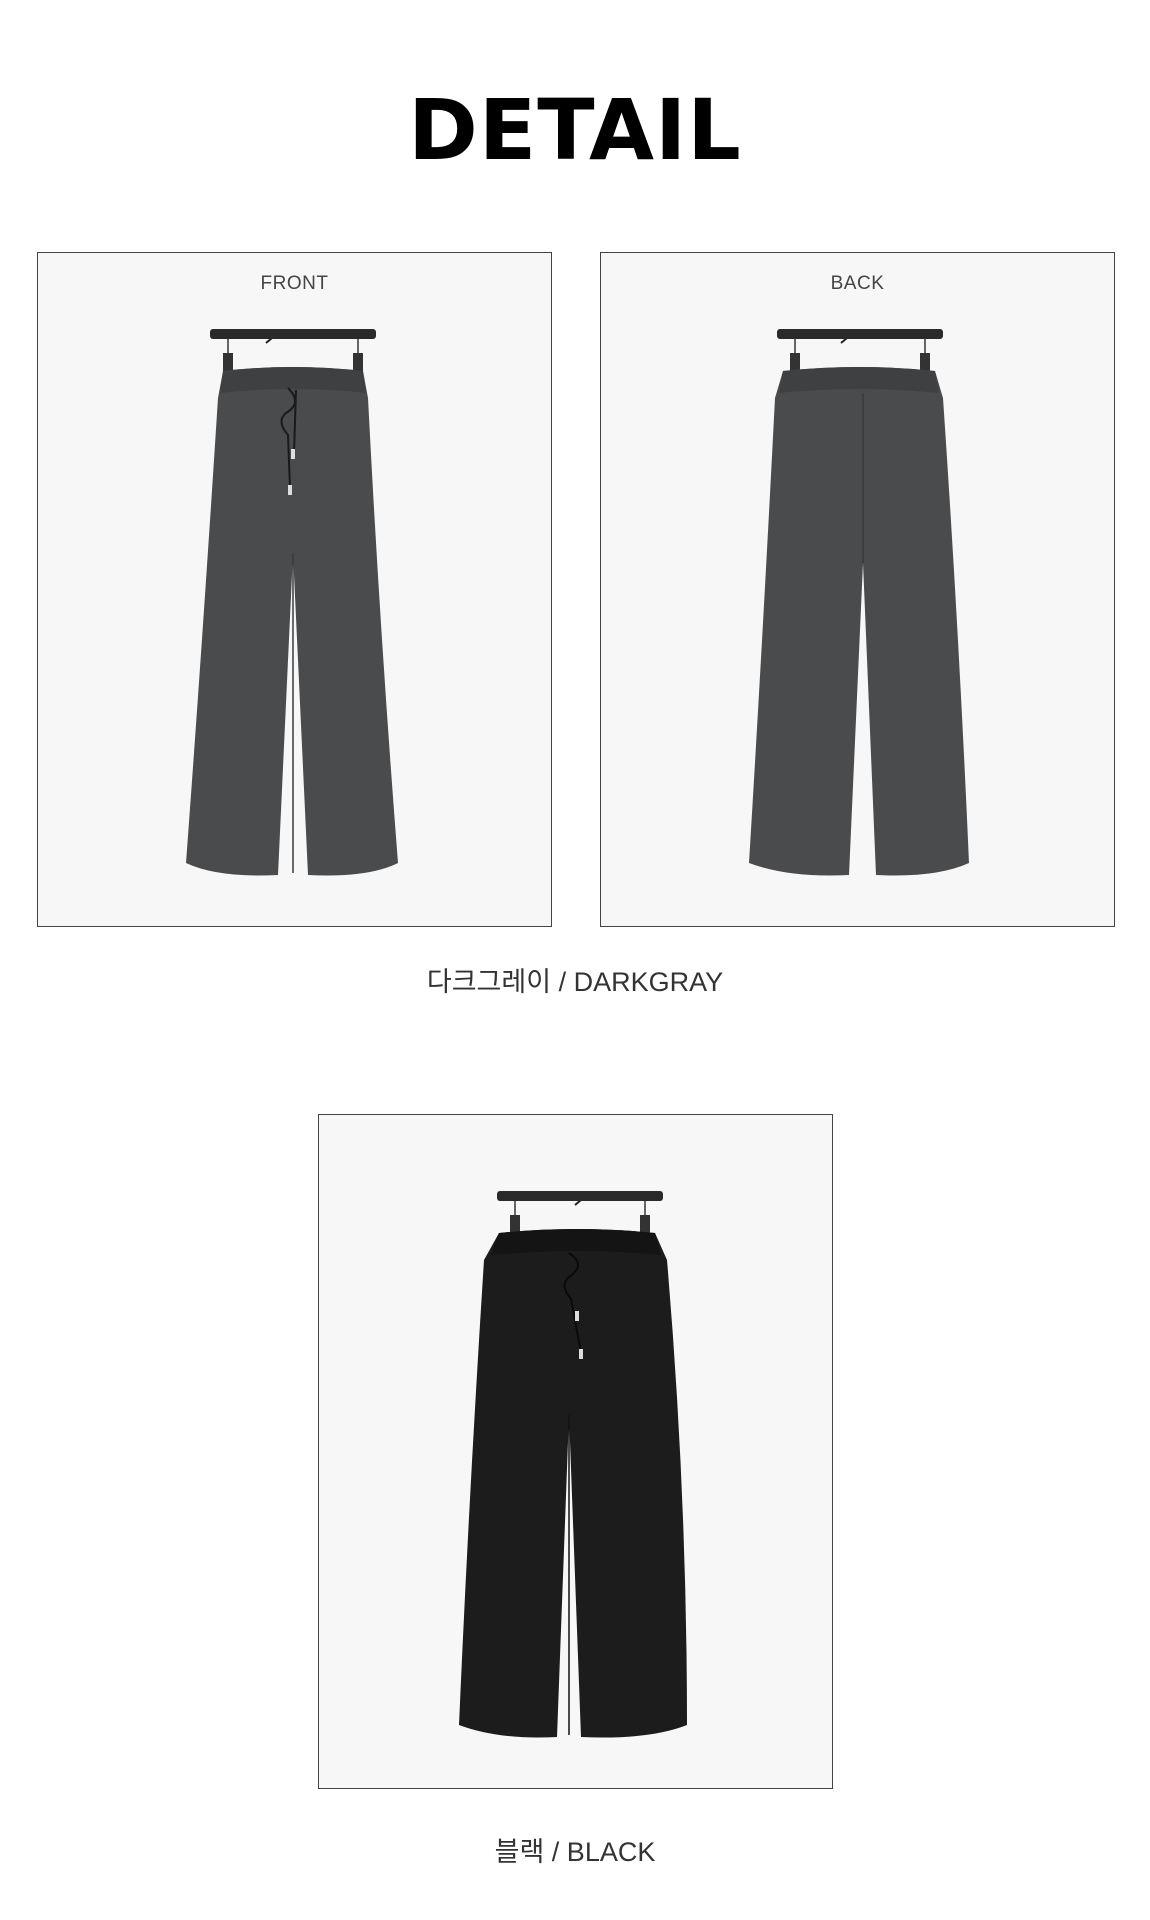  Describe the element at coordinates (575, 982) in the screenshot. I see `color-caption-darkgray: 다크그레이 / DARKGRAY` at that location.